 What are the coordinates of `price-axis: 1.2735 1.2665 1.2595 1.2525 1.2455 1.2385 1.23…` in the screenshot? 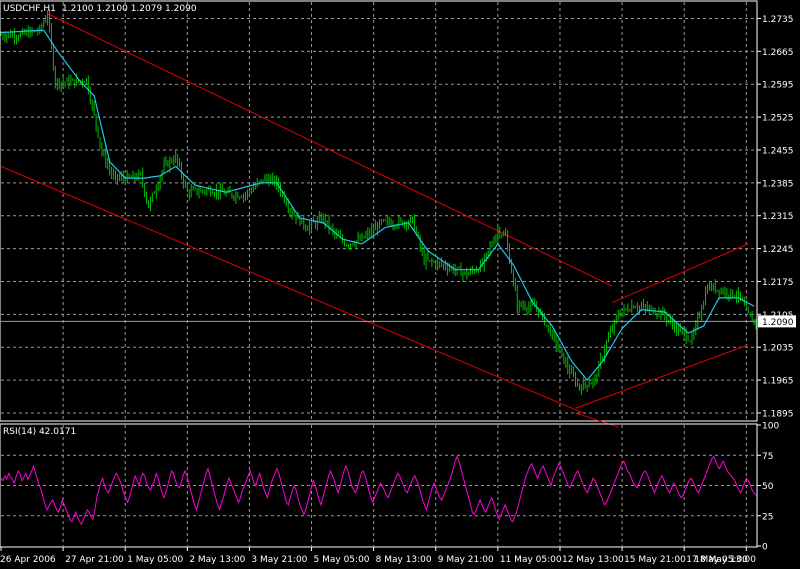 It's located at (775, 217).